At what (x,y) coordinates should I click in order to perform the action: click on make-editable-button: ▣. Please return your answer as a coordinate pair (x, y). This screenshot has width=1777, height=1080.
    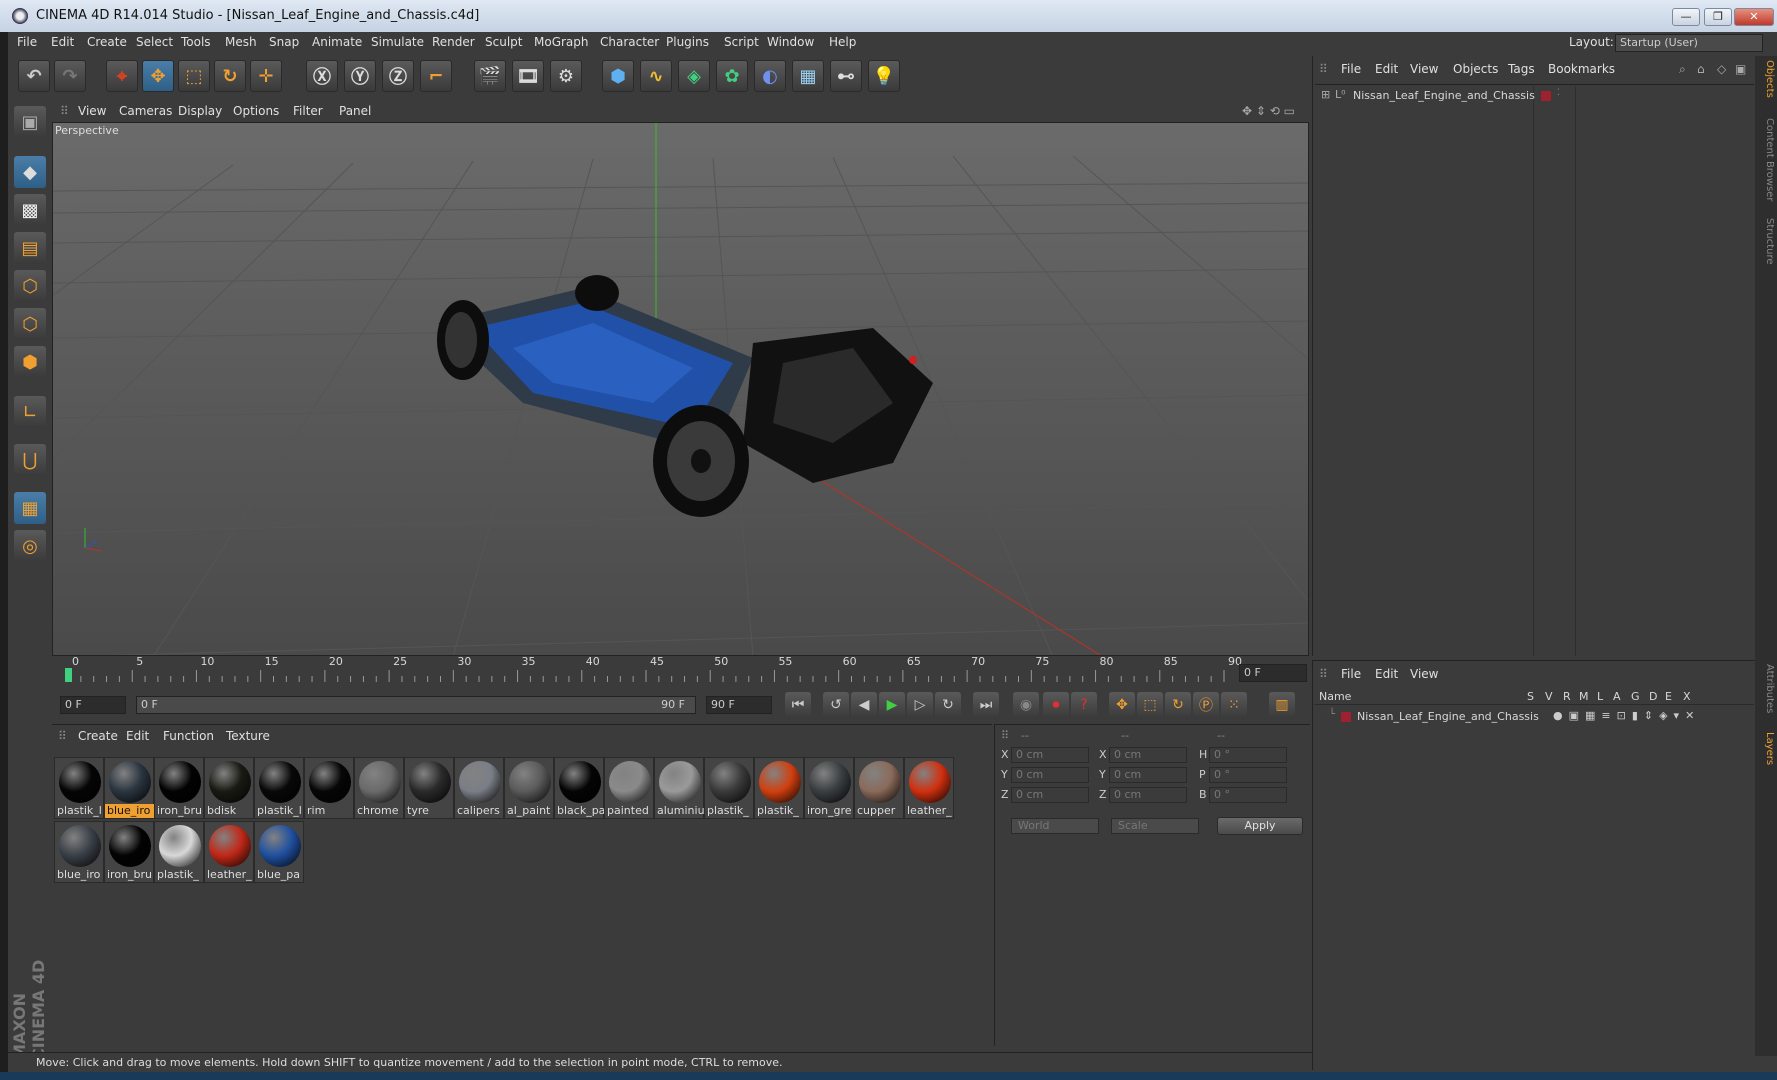
    Looking at the image, I should click on (30, 122).